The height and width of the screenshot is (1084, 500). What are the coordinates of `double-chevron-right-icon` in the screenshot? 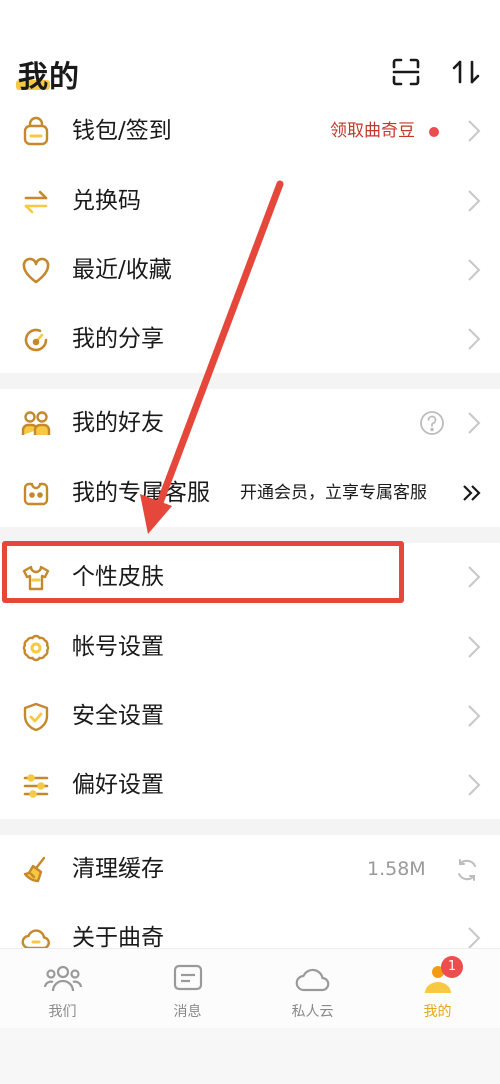 It's located at (472, 493).